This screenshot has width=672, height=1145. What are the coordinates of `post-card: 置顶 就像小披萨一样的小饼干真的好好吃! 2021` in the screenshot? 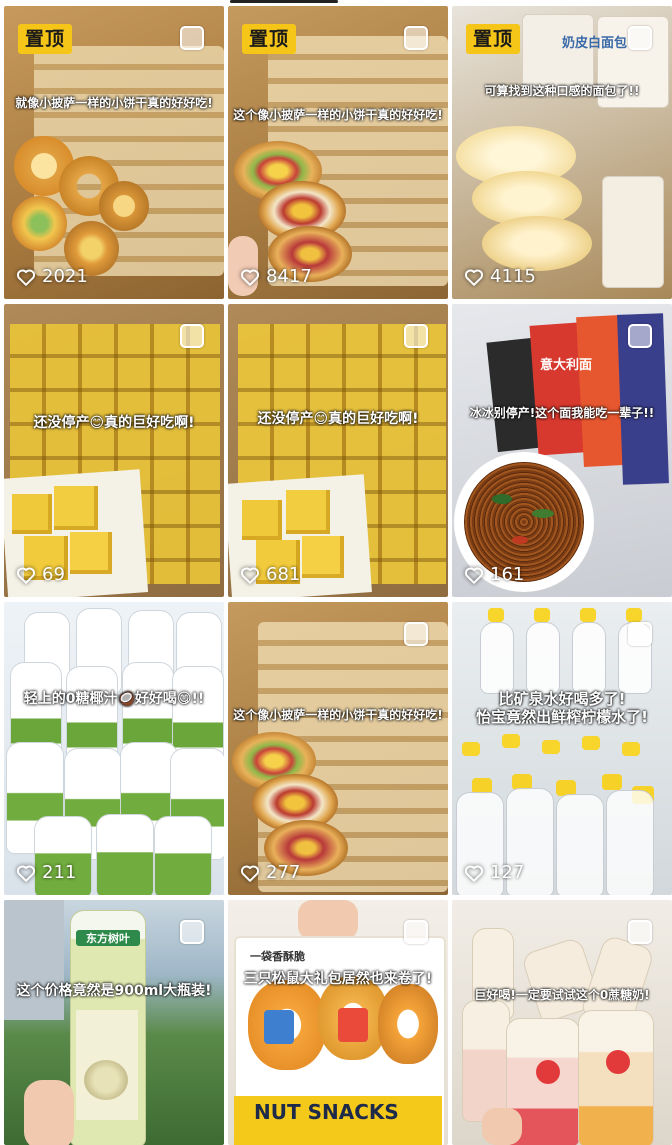 It's located at (114, 152).